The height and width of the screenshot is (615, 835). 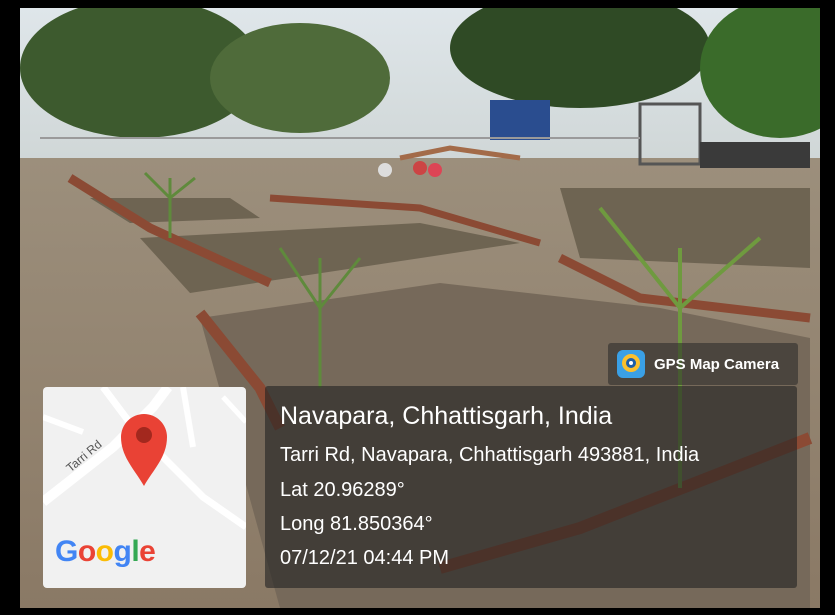 I want to click on location-title: Navapara, Chhattisgarh, India, so click(x=446, y=416).